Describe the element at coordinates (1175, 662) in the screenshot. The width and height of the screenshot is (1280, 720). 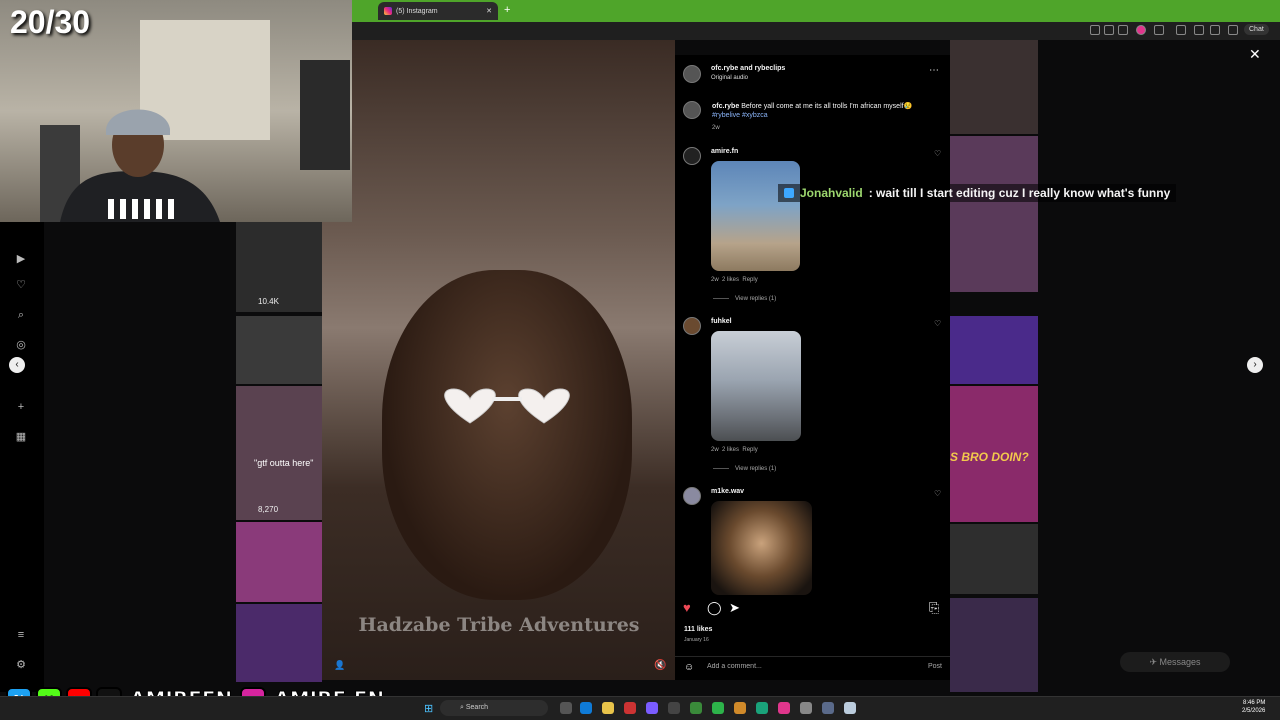
I see `messages-button: ✈ Messages` at that location.